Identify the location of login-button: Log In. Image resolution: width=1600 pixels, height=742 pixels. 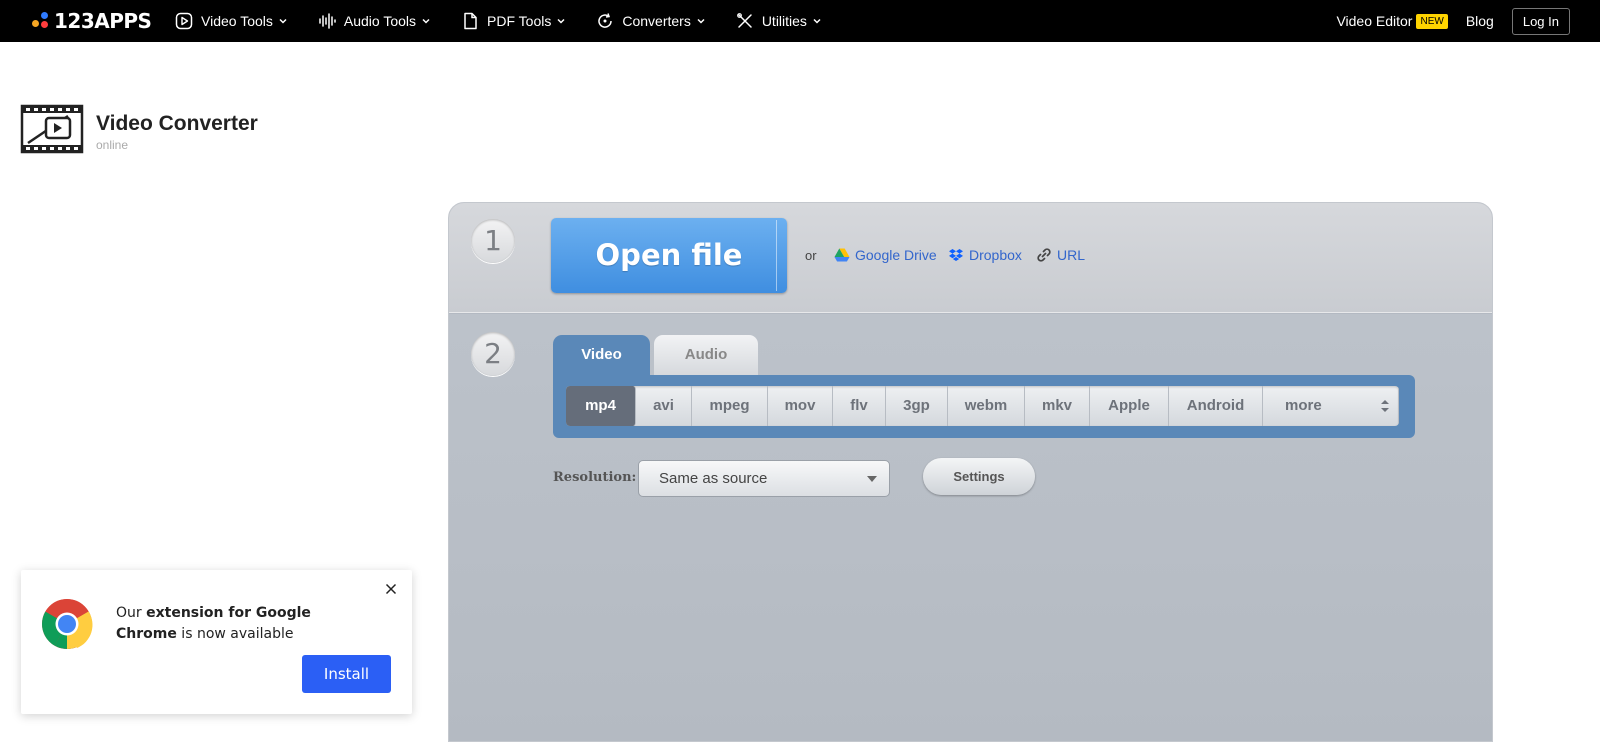
(1540, 21).